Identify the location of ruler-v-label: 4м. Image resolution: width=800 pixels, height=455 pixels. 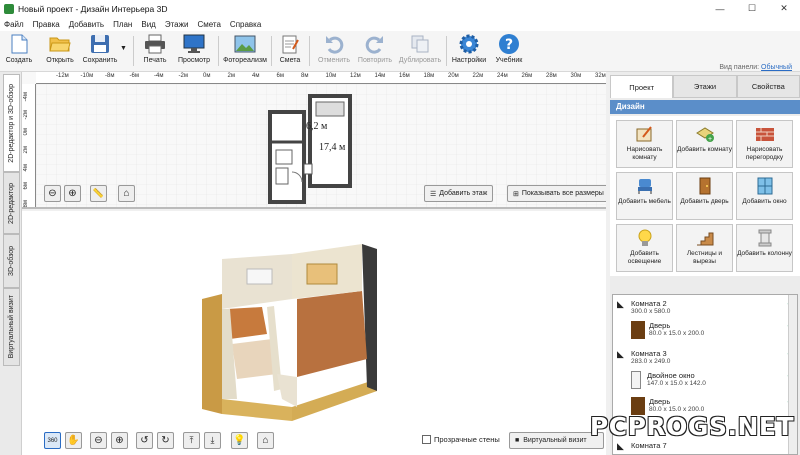
(26, 168).